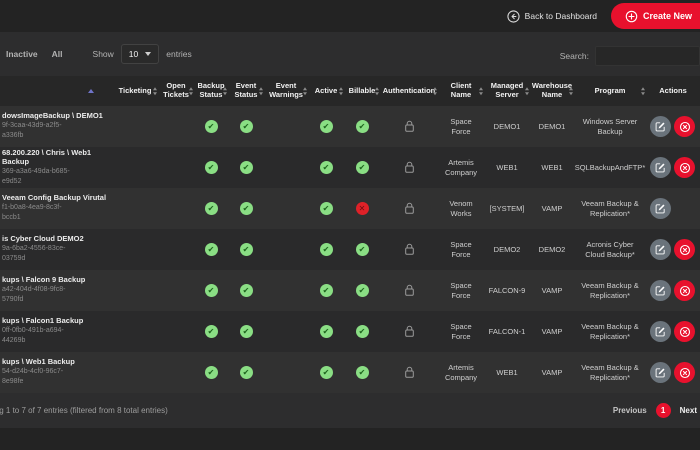 The width and height of the screenshot is (700, 450). Describe the element at coordinates (38, 362) in the screenshot. I see `job-name: kups \ Web1 Backup` at that location.